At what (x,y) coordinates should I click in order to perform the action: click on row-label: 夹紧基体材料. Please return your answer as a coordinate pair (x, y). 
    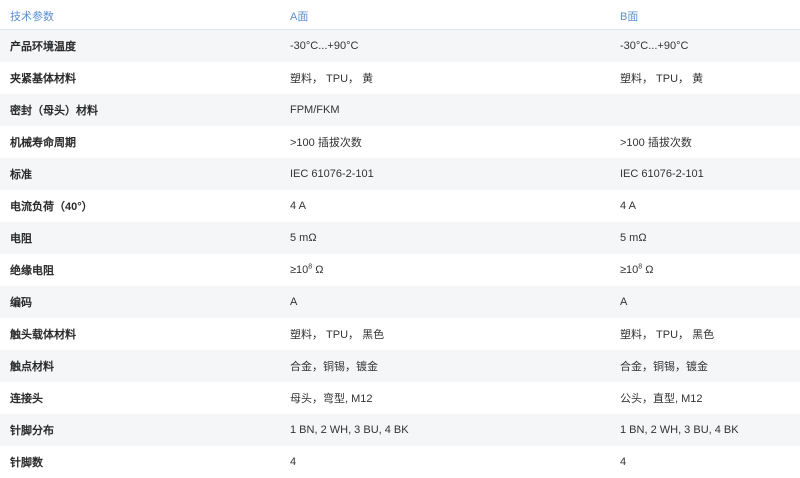
    Looking at the image, I should click on (43, 79).